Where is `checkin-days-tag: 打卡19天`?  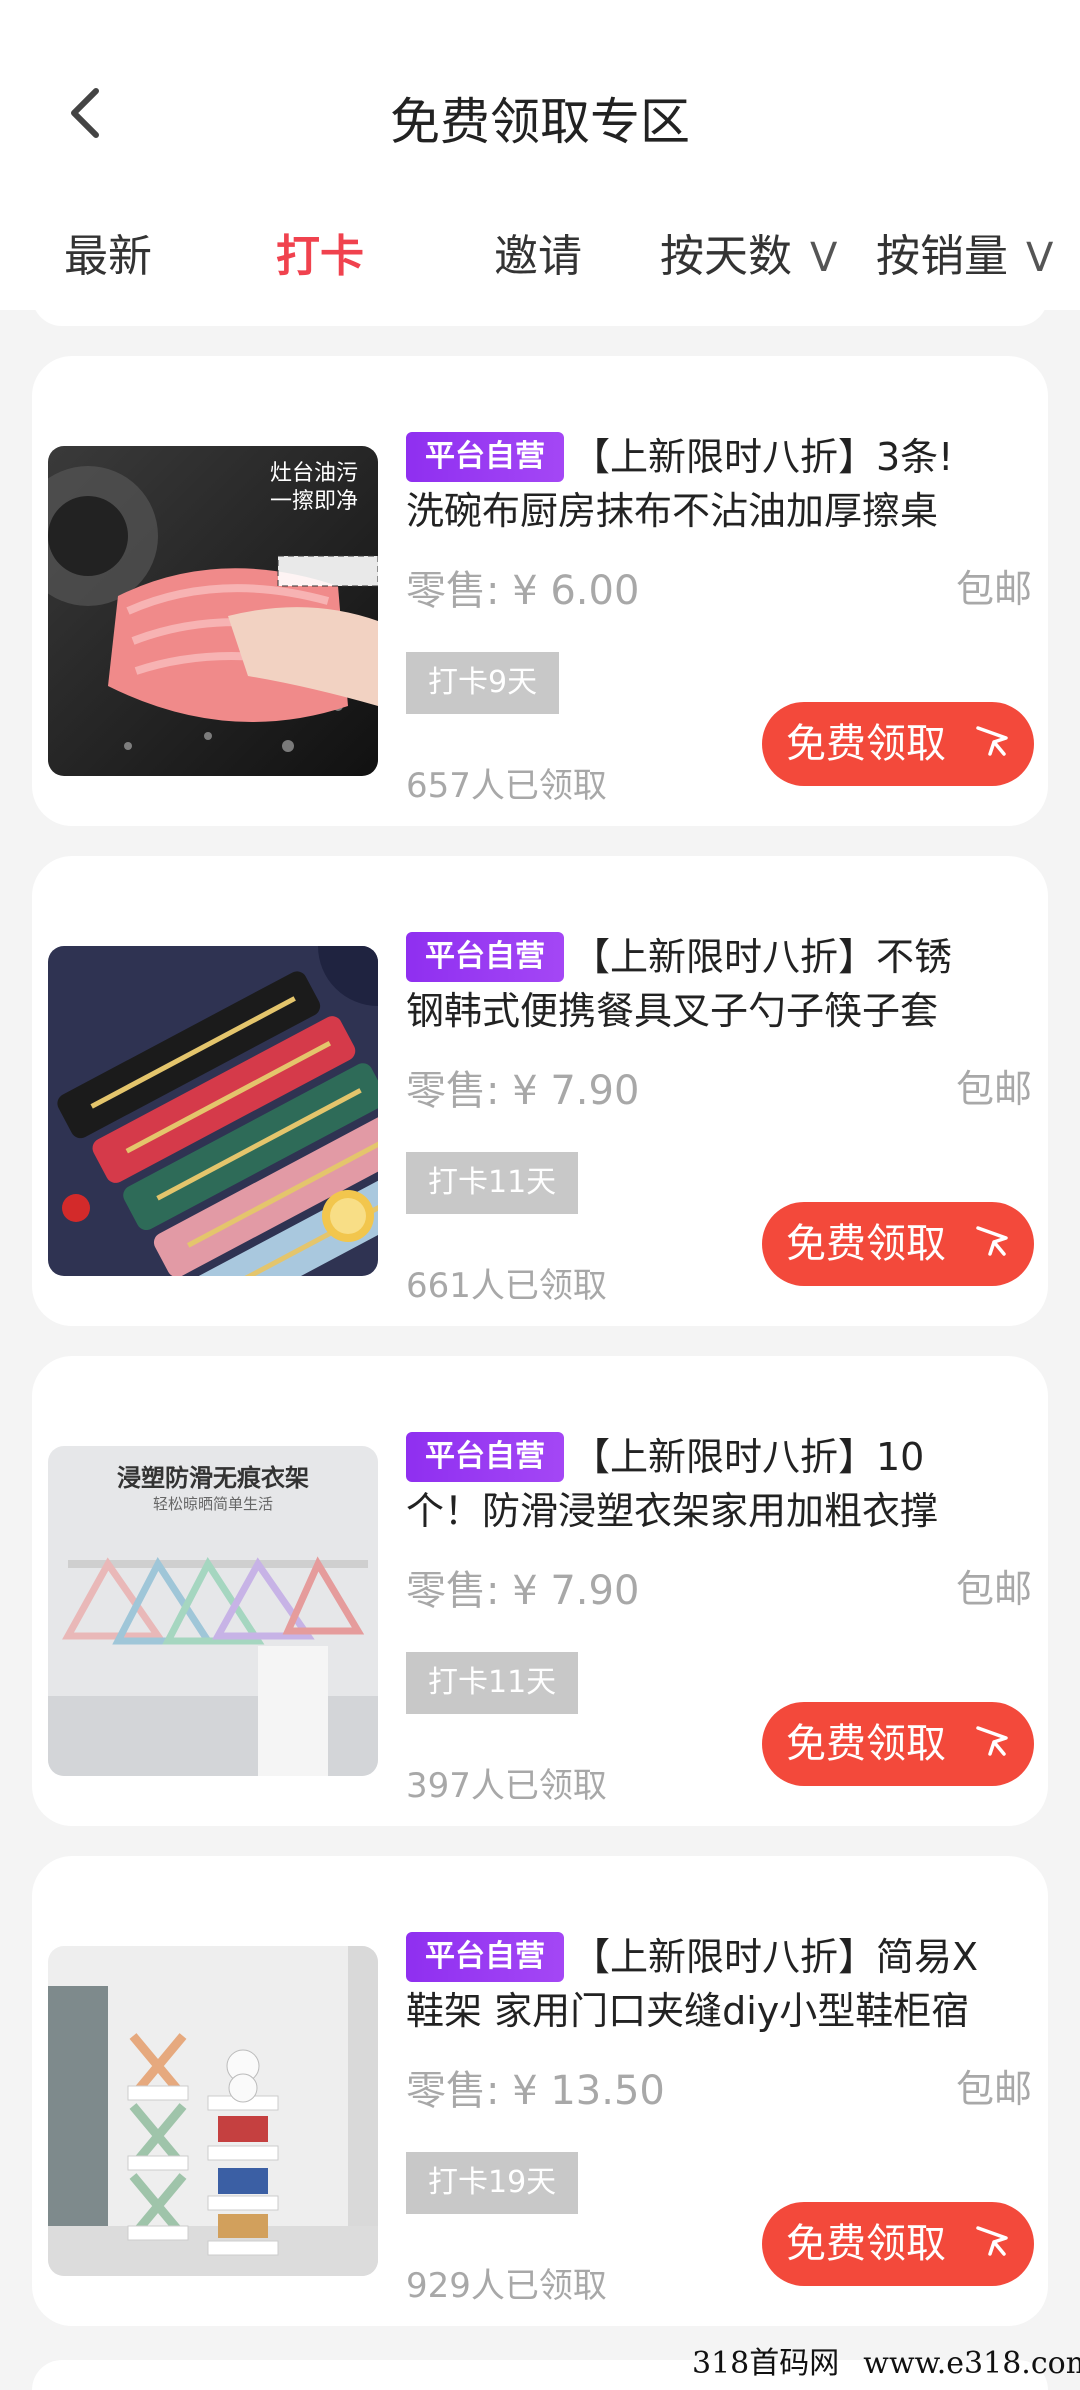
checkin-days-tag: 打卡19天 is located at coordinates (492, 2183).